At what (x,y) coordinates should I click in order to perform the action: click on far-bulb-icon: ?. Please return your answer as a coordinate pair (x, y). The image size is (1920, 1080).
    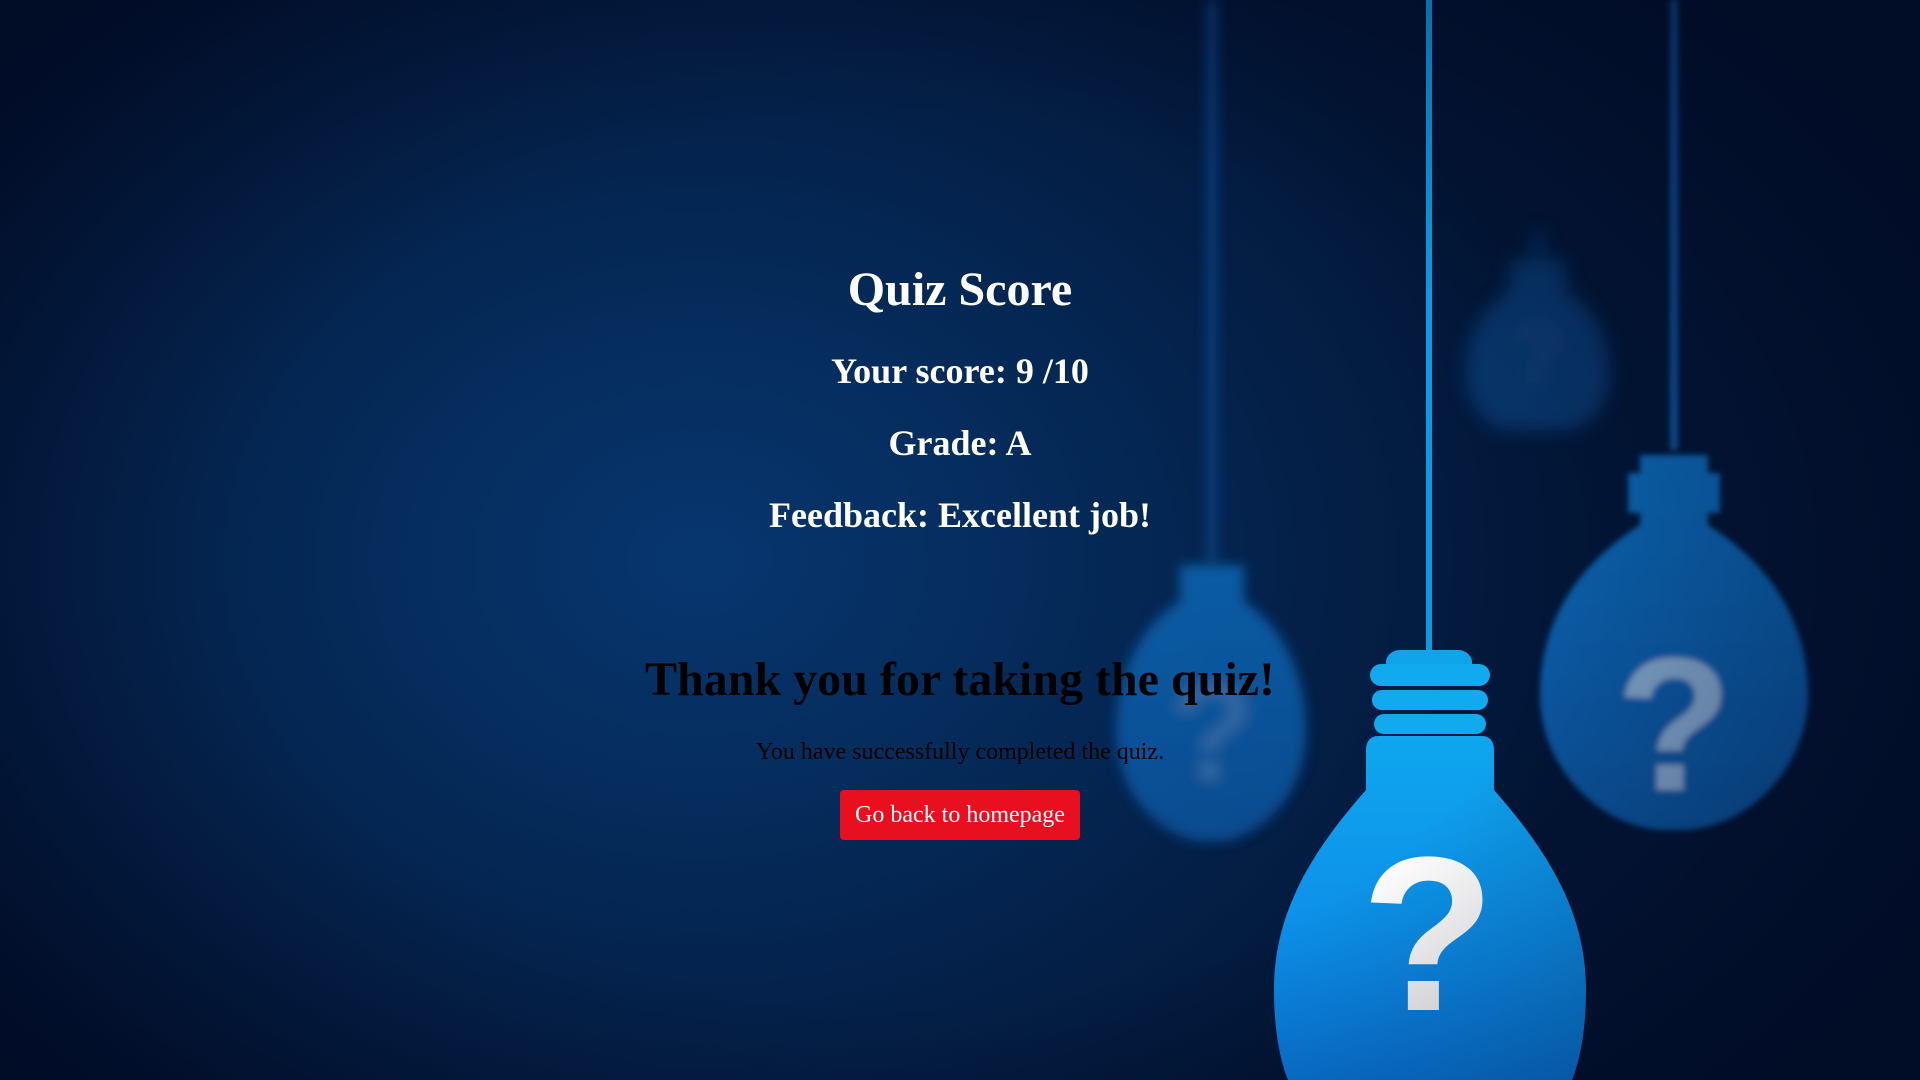
    Looking at the image, I should click on (1538, 330).